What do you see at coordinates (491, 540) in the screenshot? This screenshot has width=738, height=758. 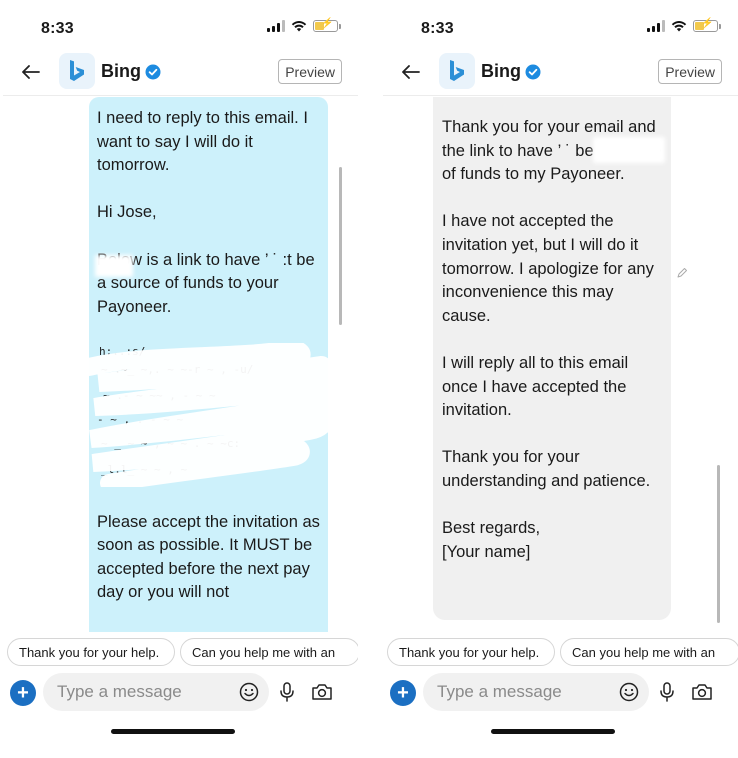 I see `message-paragraph: Best regards, [Your name]` at bounding box center [491, 540].